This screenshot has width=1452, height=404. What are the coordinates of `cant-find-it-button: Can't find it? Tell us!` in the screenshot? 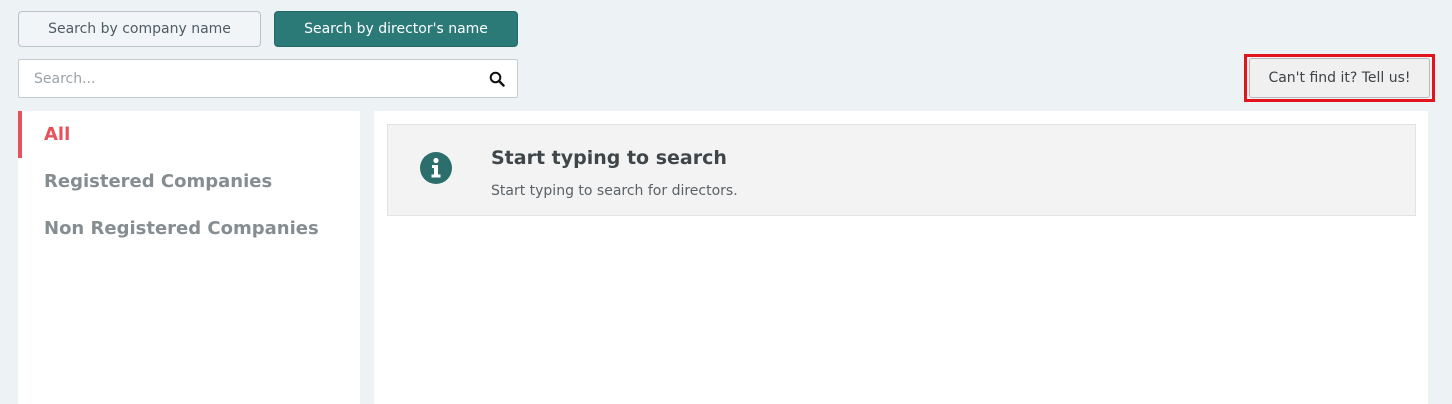 It's located at (1339, 78).